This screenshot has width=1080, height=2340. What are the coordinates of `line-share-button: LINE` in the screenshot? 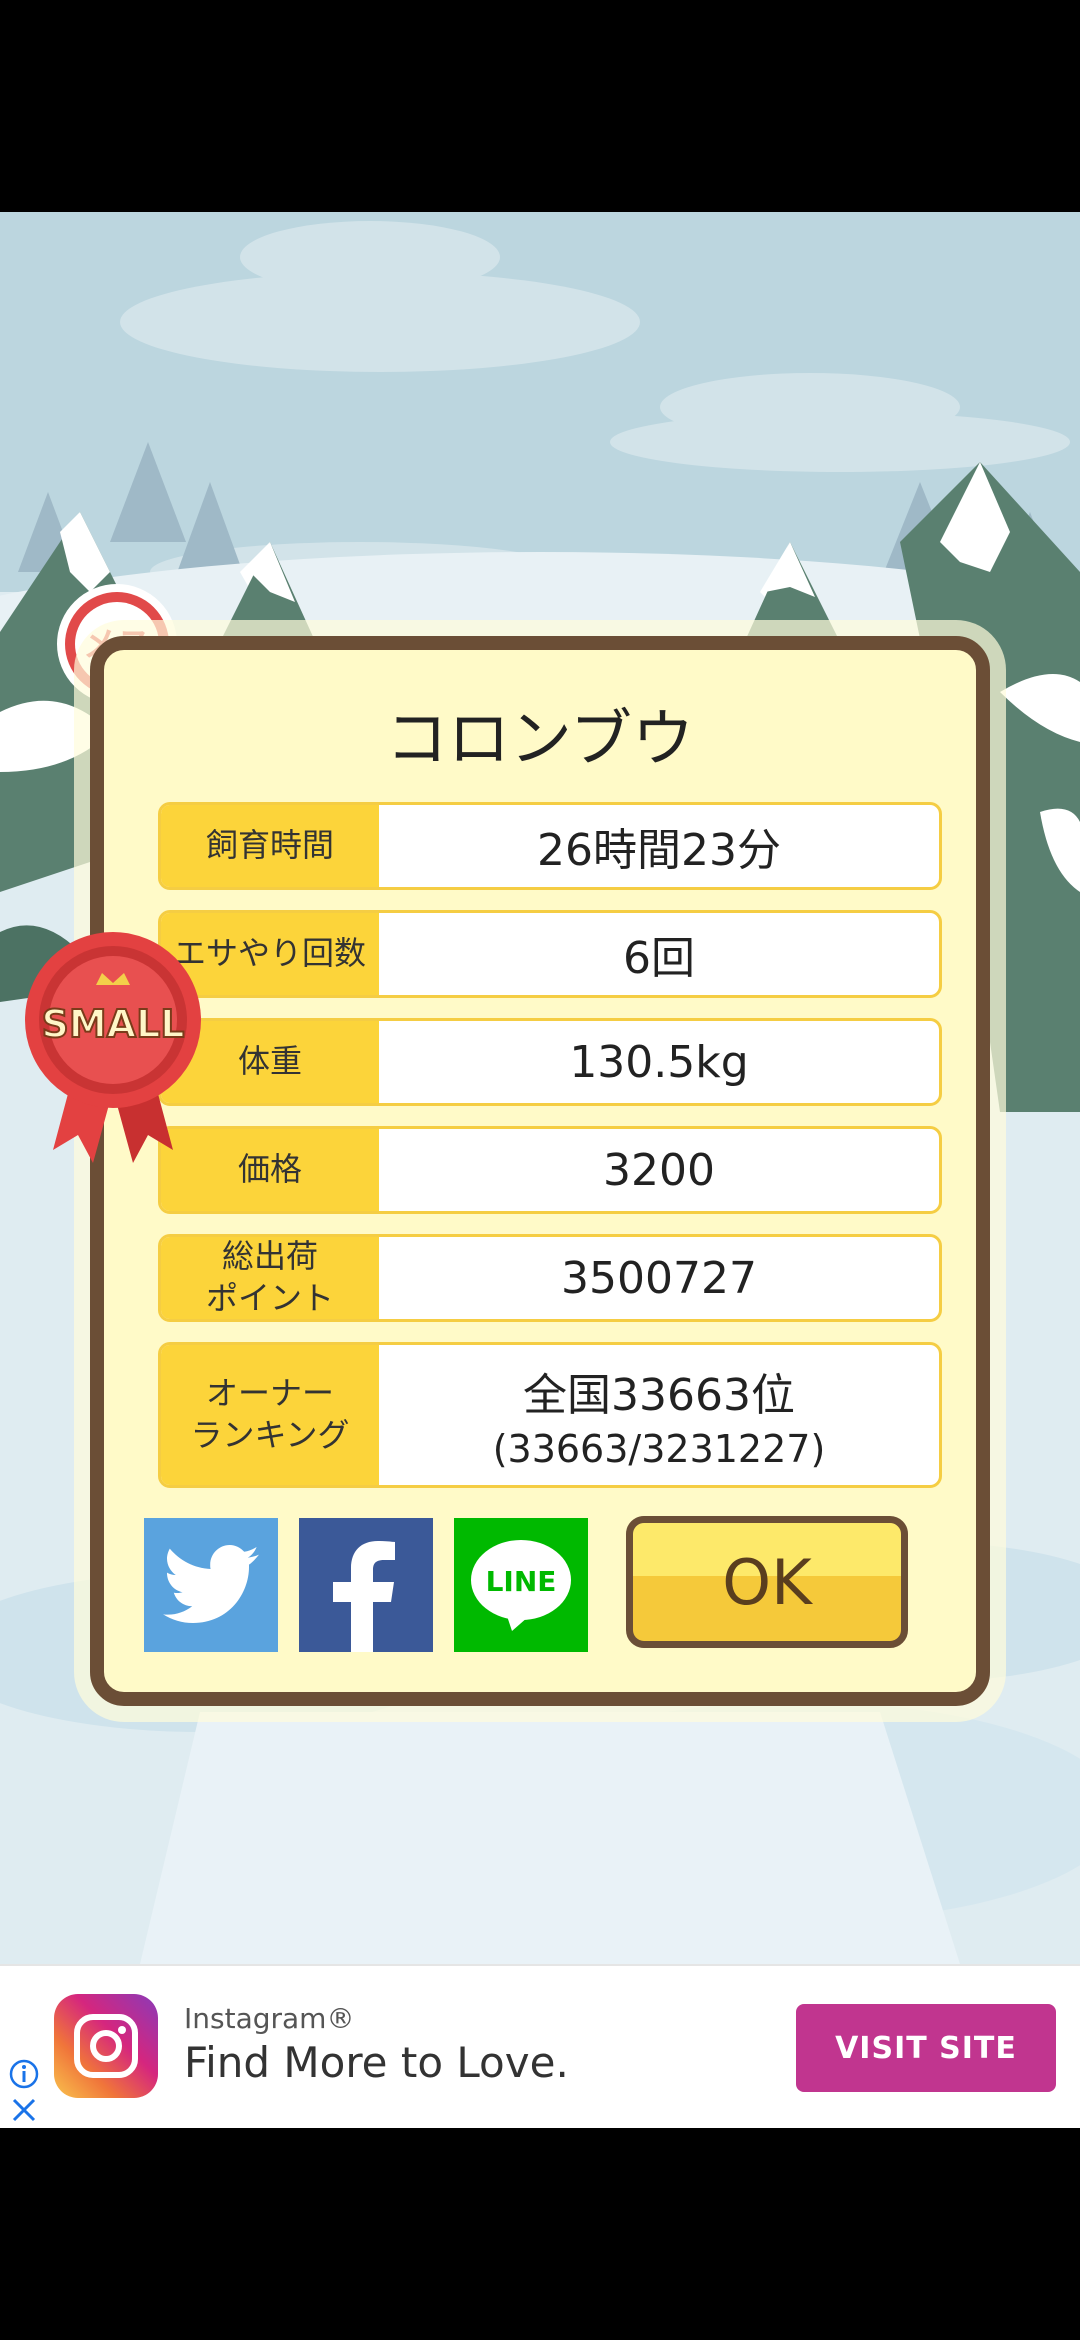 It's located at (521, 1585).